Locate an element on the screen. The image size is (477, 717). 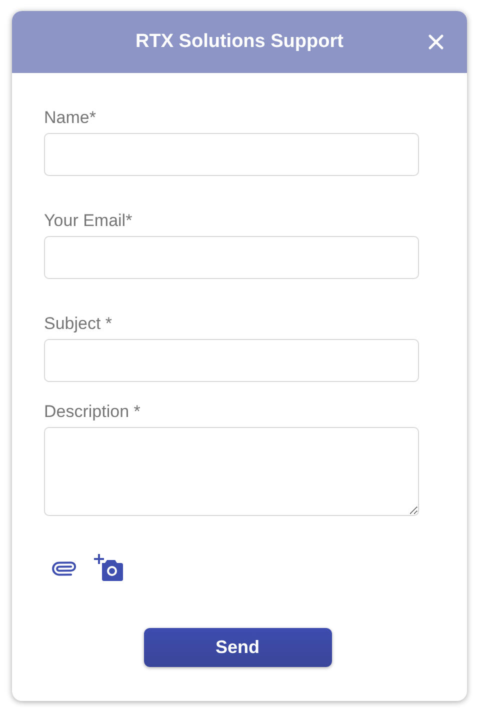
field-label: Subject * is located at coordinates (79, 323).